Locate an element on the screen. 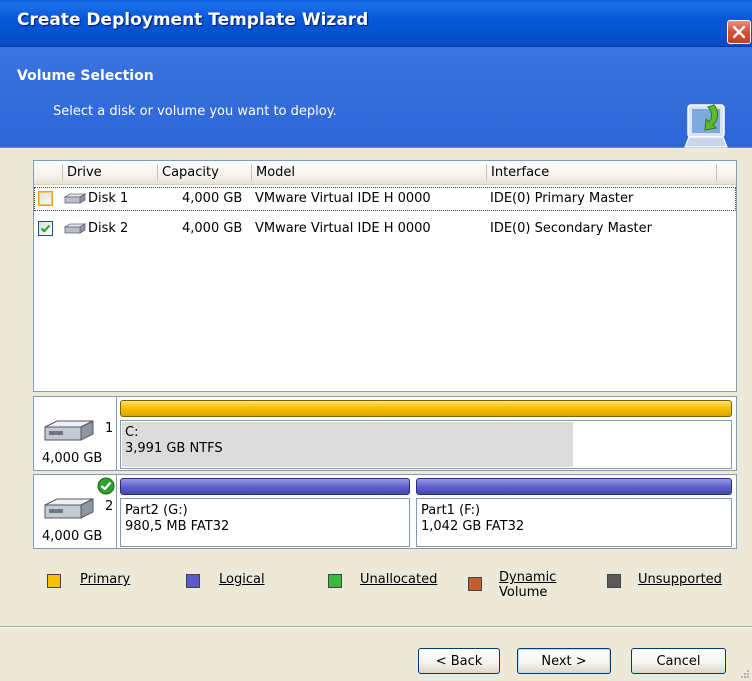  legend-label: Unallocated is located at coordinates (399, 579).